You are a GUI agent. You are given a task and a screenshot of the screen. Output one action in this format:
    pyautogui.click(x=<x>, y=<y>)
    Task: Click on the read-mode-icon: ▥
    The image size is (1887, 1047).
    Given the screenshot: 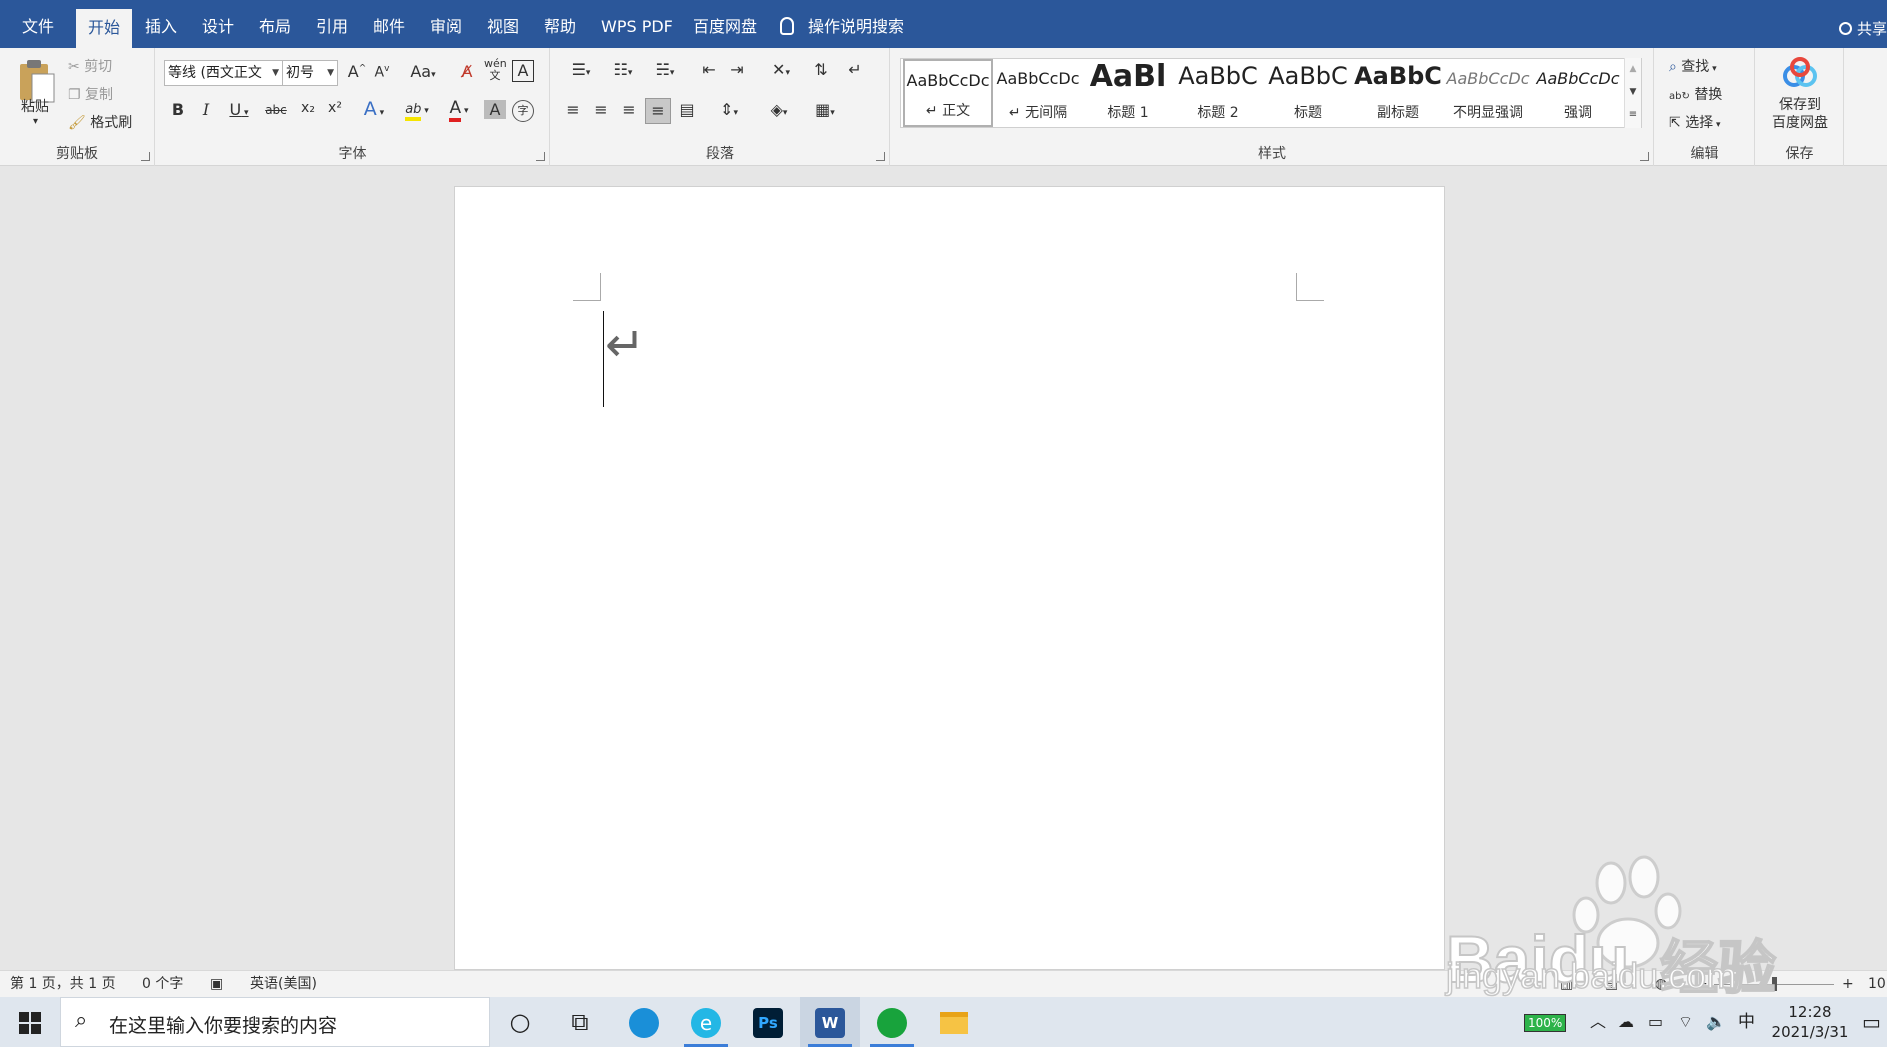 What is the action you would take?
    pyautogui.click(x=1566, y=984)
    